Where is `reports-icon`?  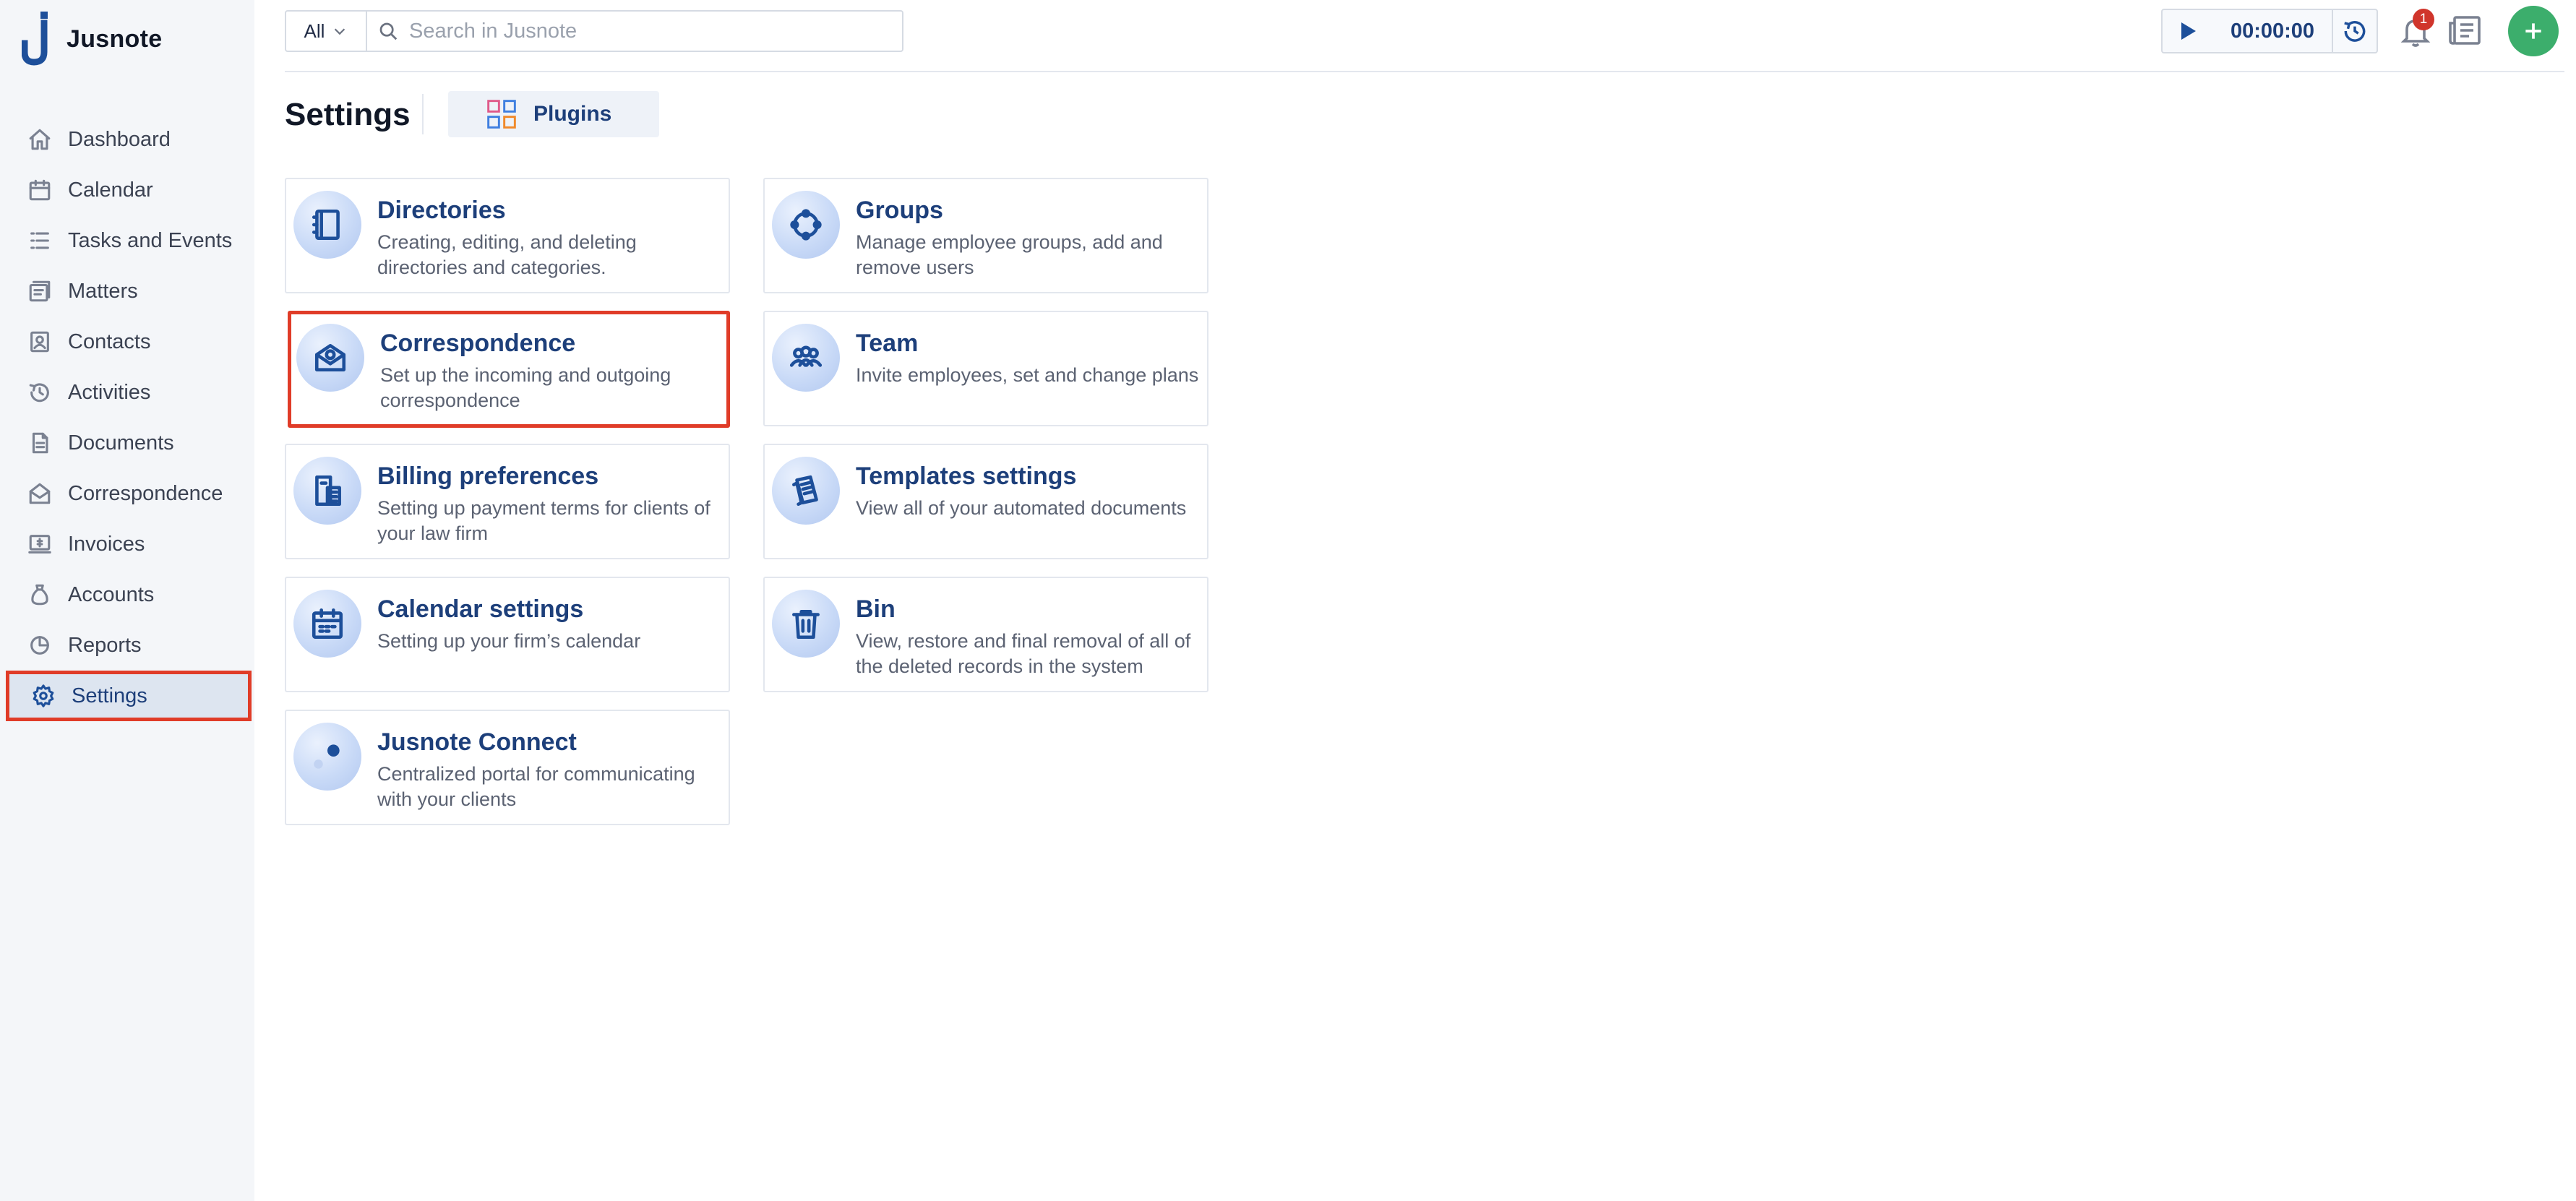
reports-icon is located at coordinates (40, 645).